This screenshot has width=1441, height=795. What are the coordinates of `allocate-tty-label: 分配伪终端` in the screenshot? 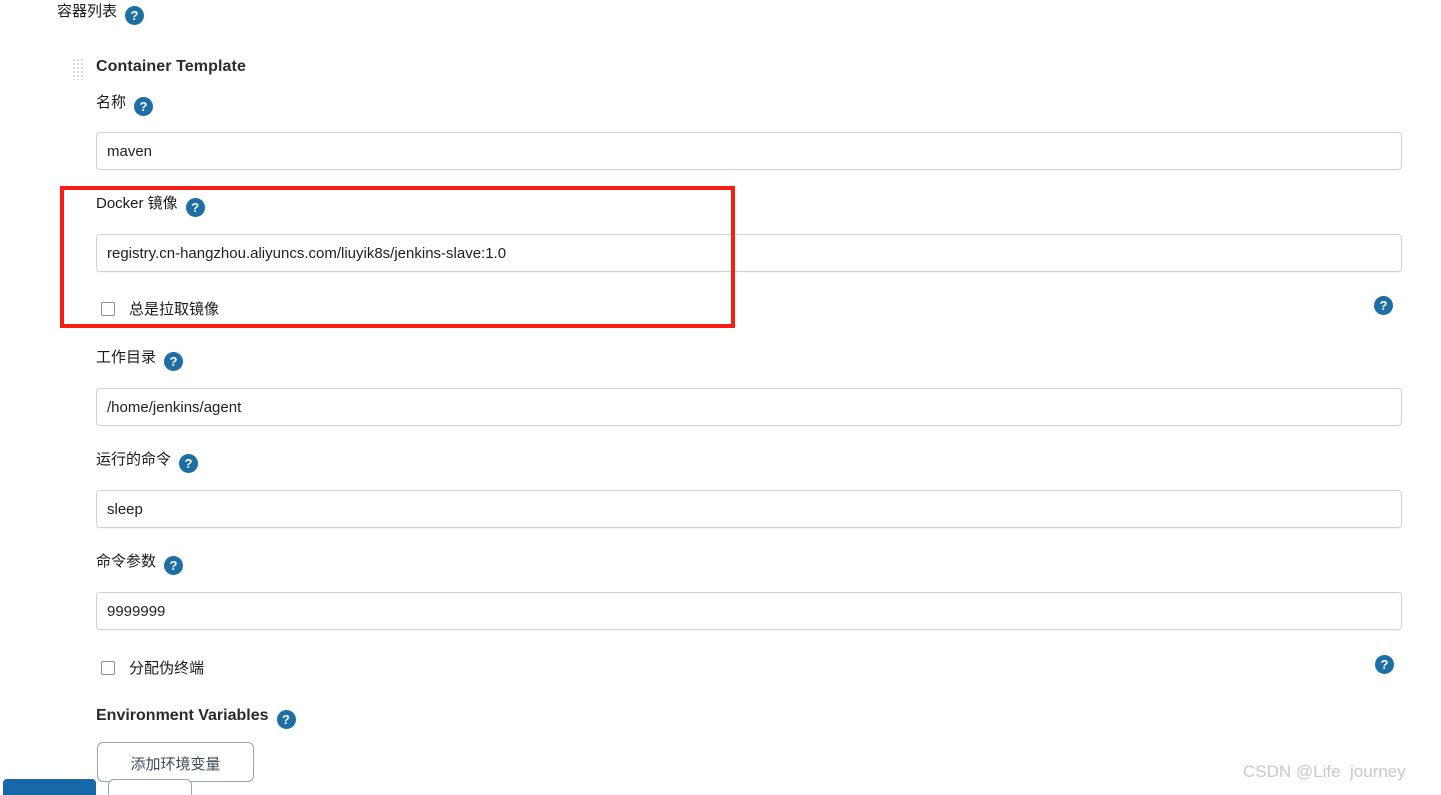 It's located at (166, 667).